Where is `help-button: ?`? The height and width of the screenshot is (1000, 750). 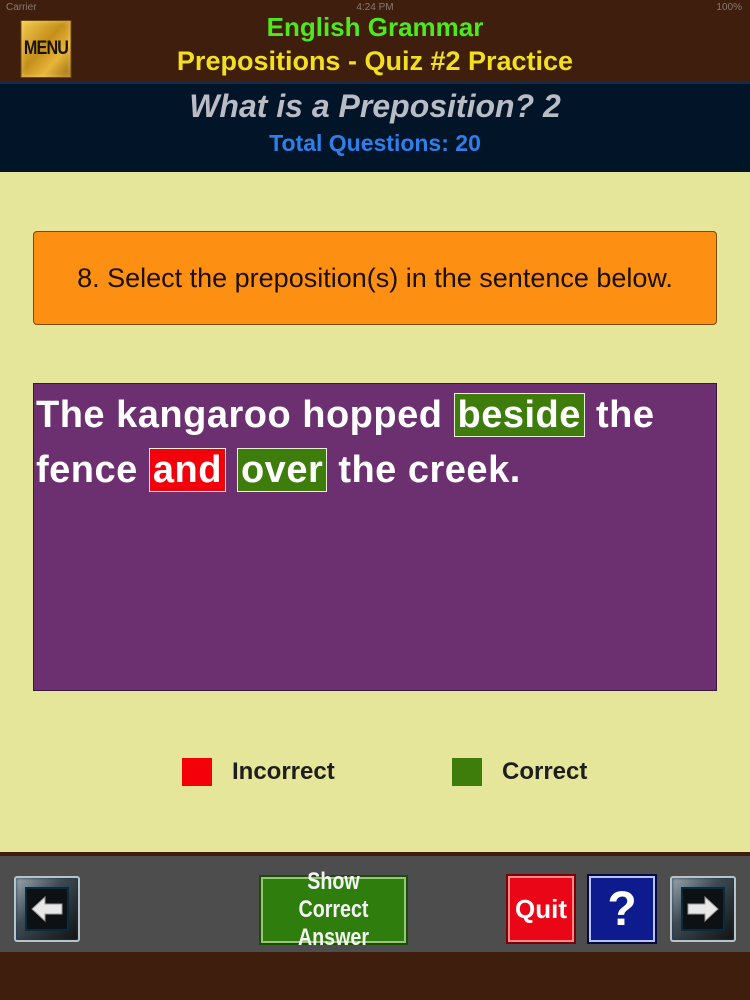 help-button: ? is located at coordinates (622, 909).